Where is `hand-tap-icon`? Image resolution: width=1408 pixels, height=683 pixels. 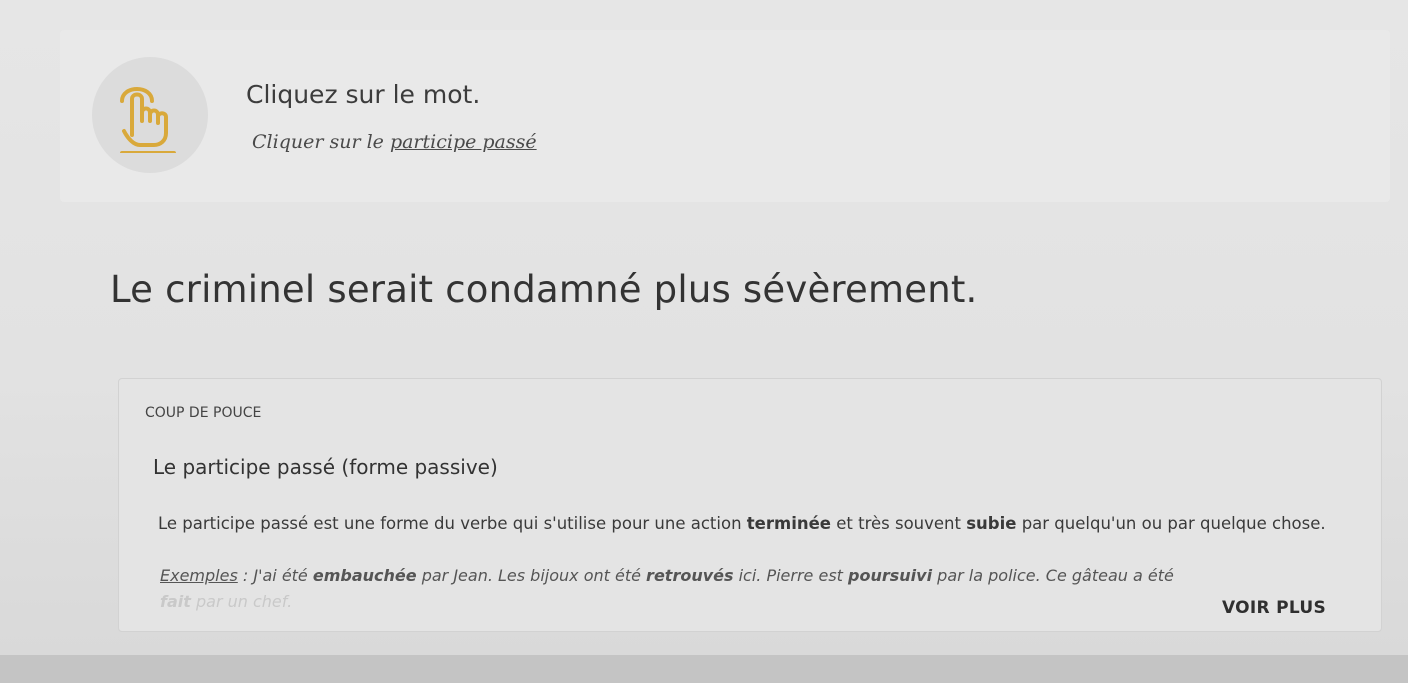
hand-tap-icon is located at coordinates (148, 120).